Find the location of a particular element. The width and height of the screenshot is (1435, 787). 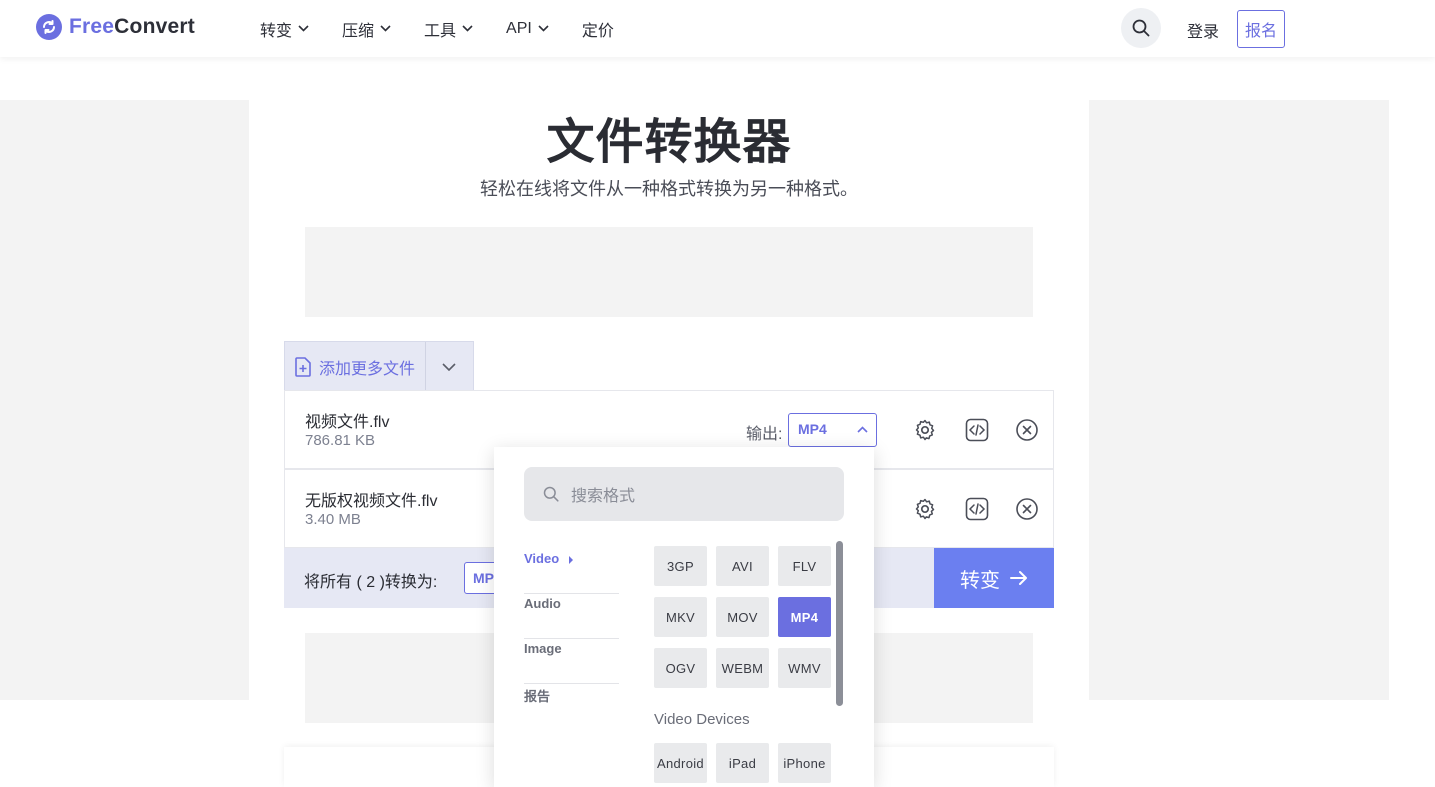

device-iphone: iPhone is located at coordinates (804, 763).